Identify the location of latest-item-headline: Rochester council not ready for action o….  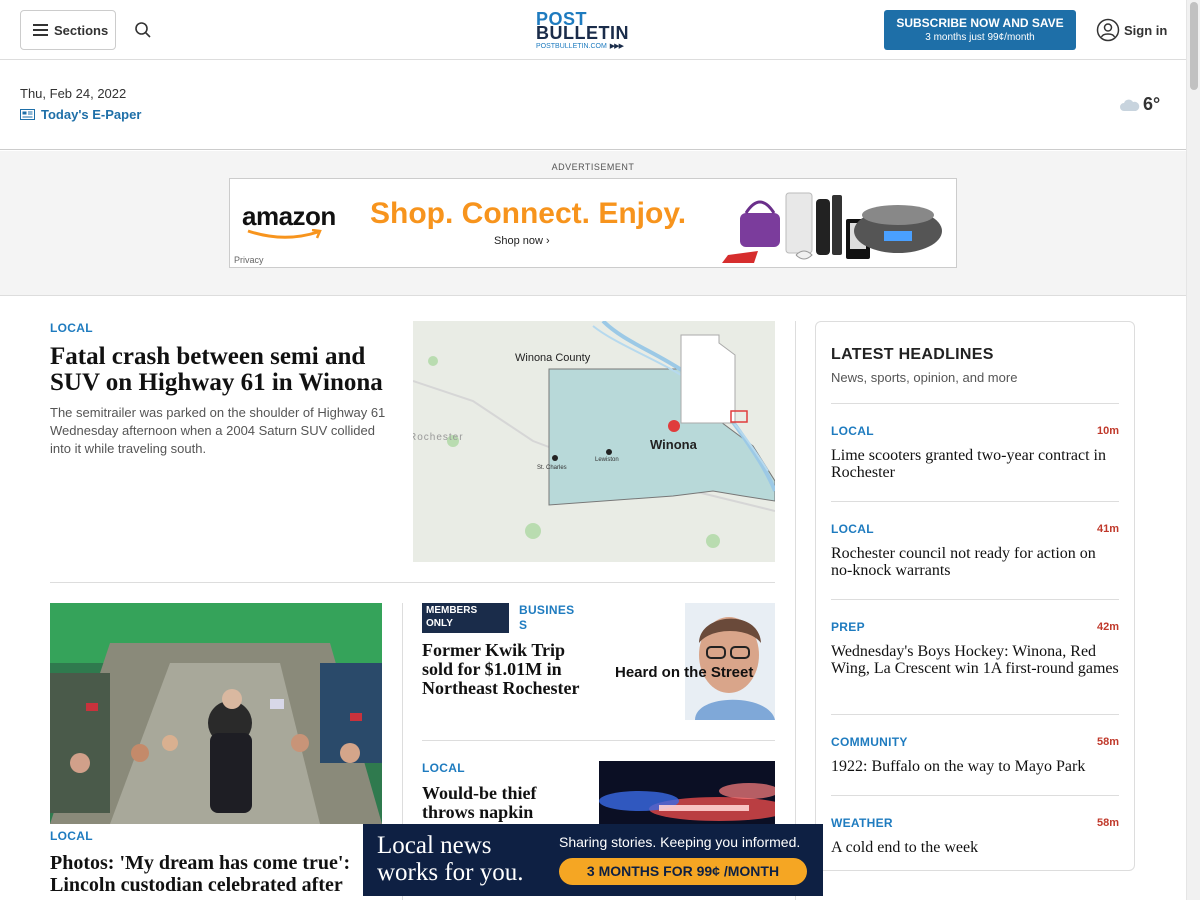
(975, 562).